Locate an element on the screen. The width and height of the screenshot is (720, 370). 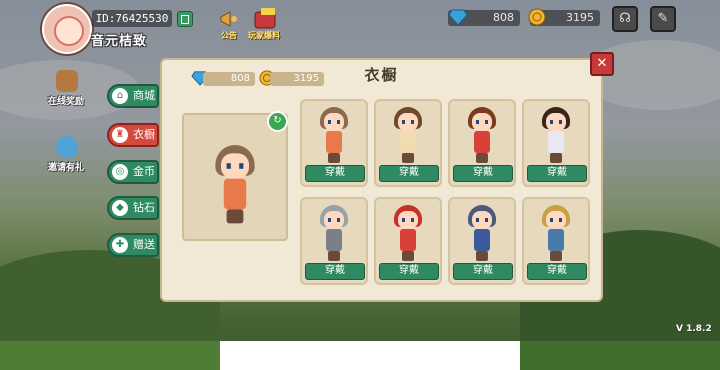
close-button: ✕ is located at coordinates (602, 64).